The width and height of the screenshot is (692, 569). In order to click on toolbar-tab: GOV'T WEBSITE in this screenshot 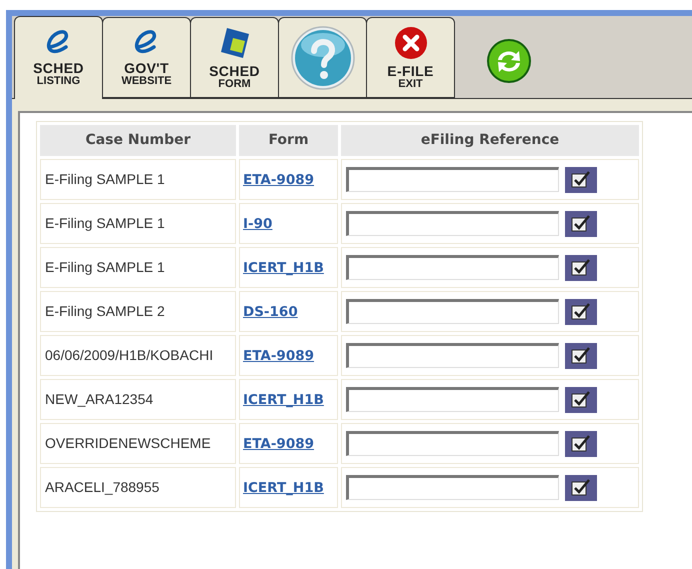, I will do `click(146, 57)`.